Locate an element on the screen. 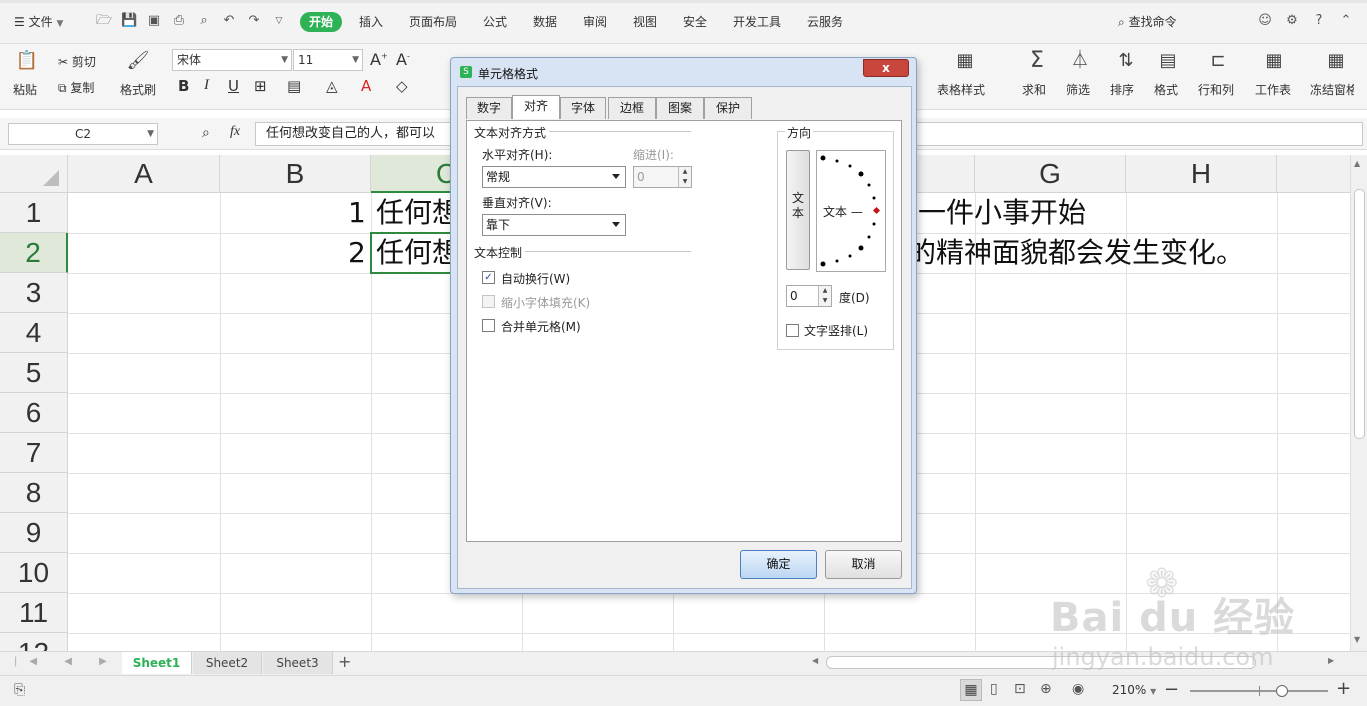 This screenshot has height=706, width=1367. row-header: 9 is located at coordinates (34, 533).